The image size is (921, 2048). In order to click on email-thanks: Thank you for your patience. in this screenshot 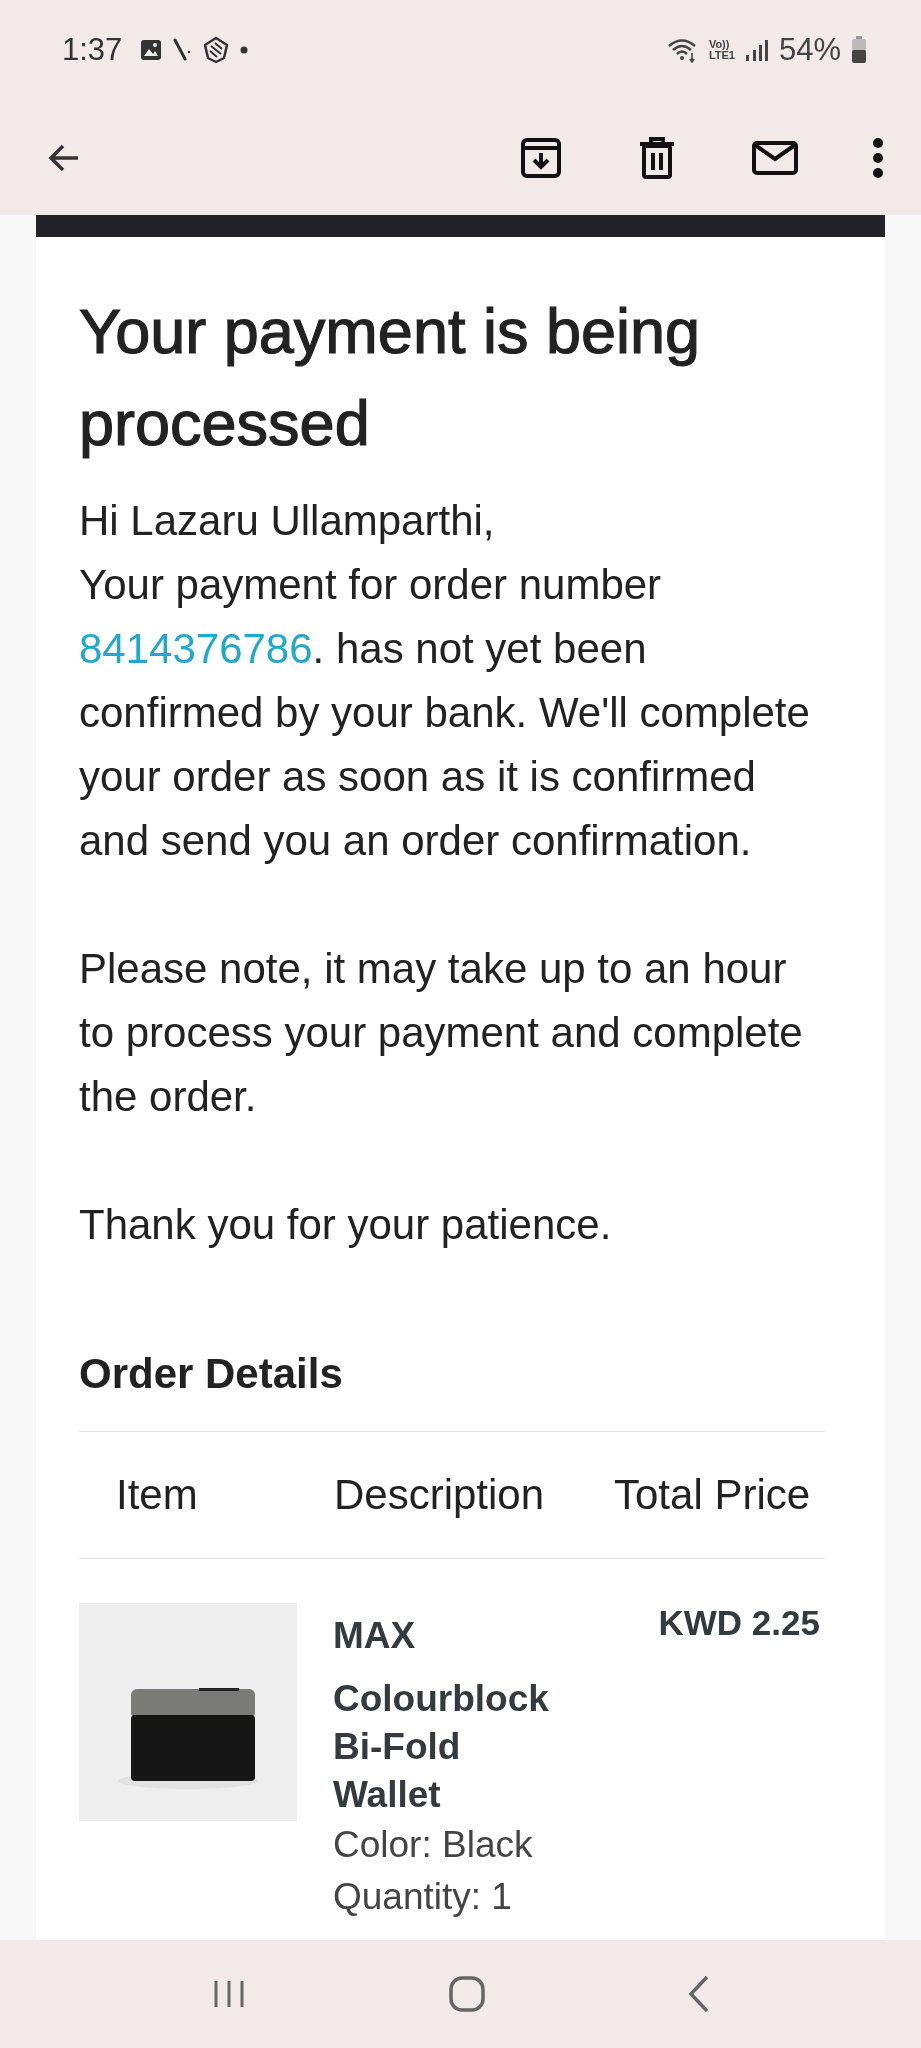, I will do `click(346, 1225)`.